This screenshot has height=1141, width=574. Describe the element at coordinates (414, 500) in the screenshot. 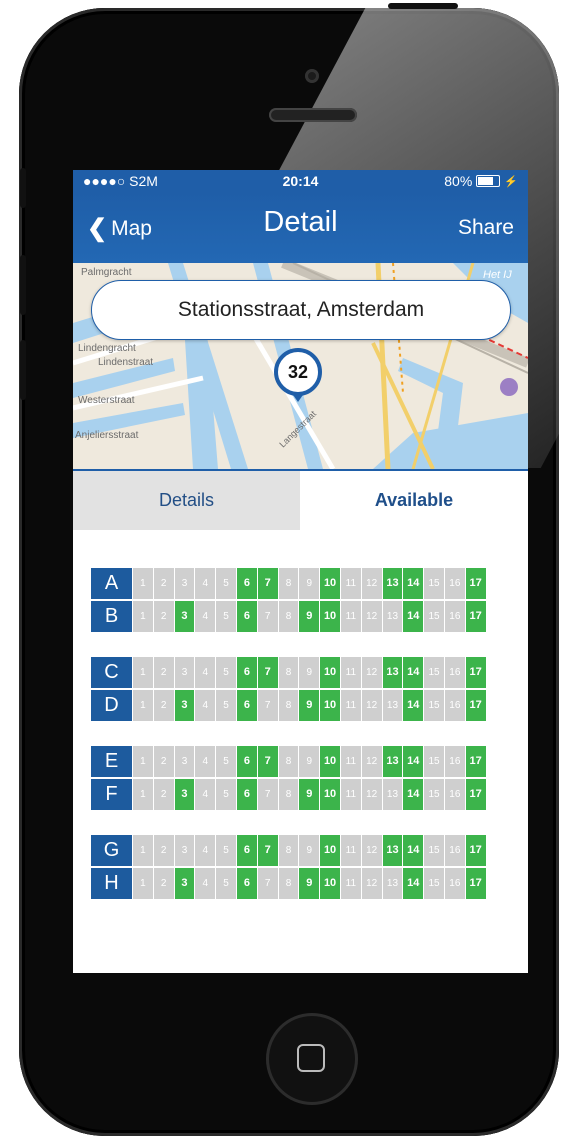

I see `tab-available: Available` at that location.